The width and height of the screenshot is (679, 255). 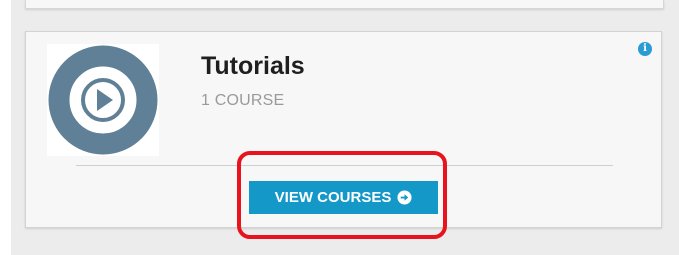 What do you see at coordinates (645, 49) in the screenshot?
I see `info-icon: i` at bounding box center [645, 49].